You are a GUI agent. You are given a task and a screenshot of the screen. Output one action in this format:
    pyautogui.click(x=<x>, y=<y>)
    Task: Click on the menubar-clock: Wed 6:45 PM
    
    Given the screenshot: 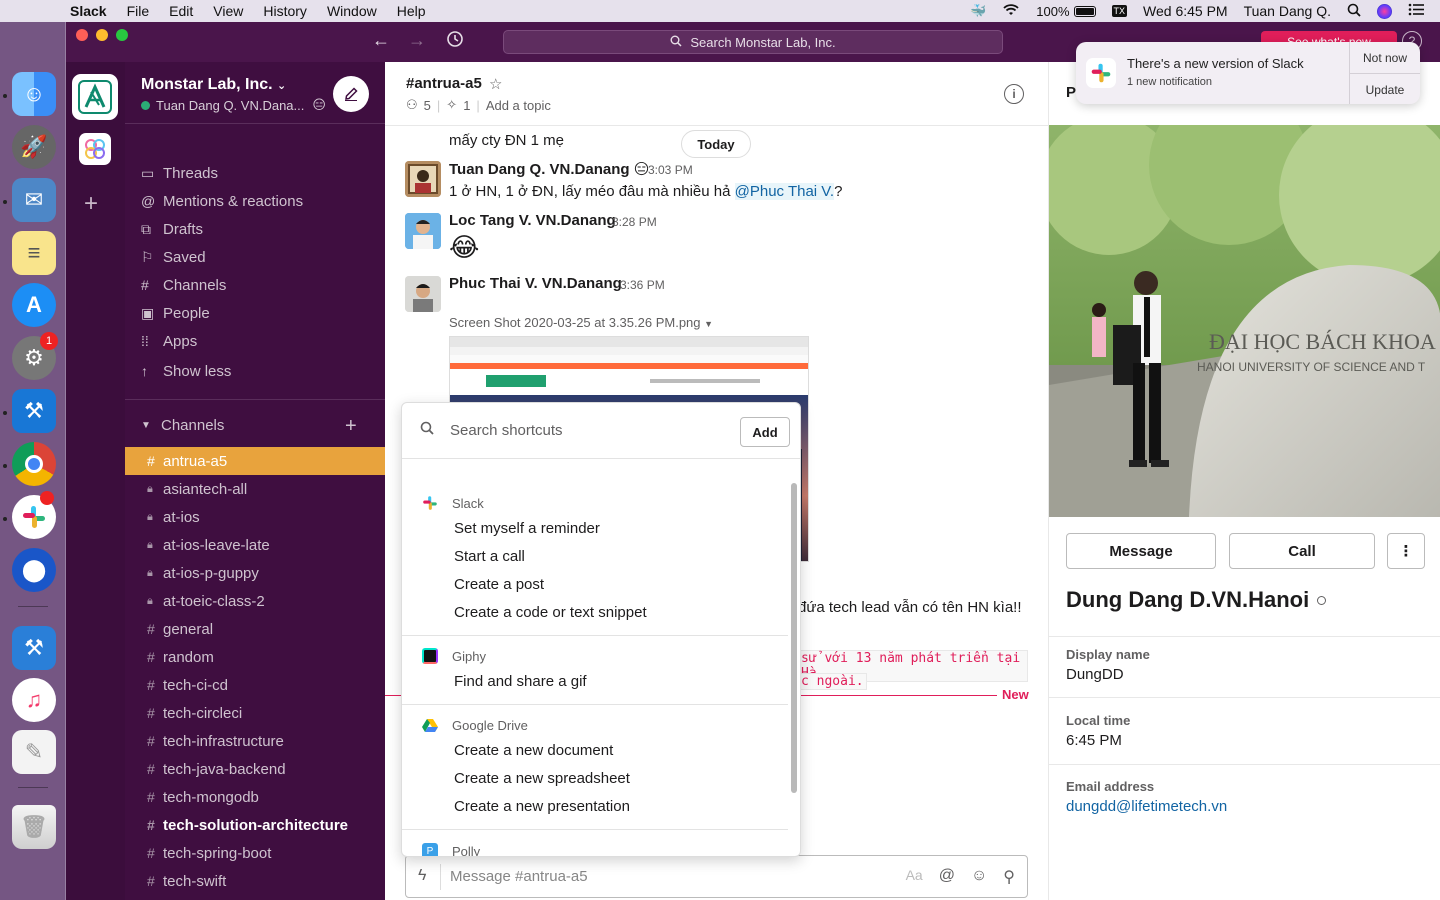 What is the action you would take?
    pyautogui.click(x=1185, y=11)
    